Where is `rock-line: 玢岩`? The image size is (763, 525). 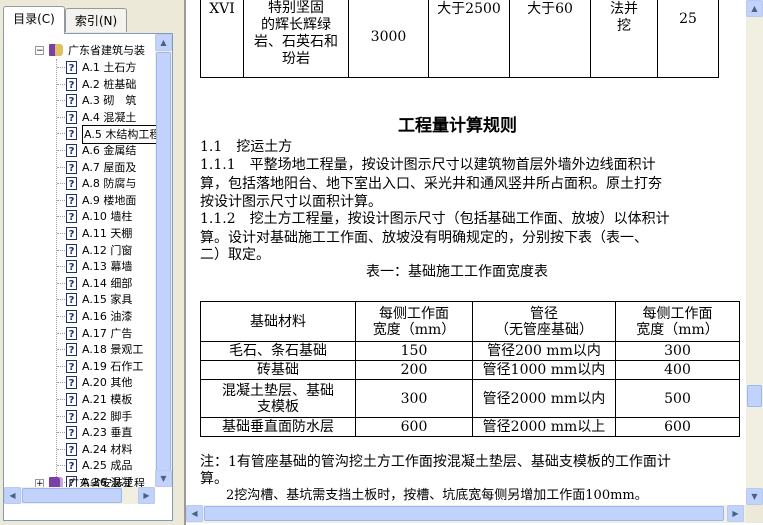
rock-line: 玢岩 is located at coordinates (296, 59).